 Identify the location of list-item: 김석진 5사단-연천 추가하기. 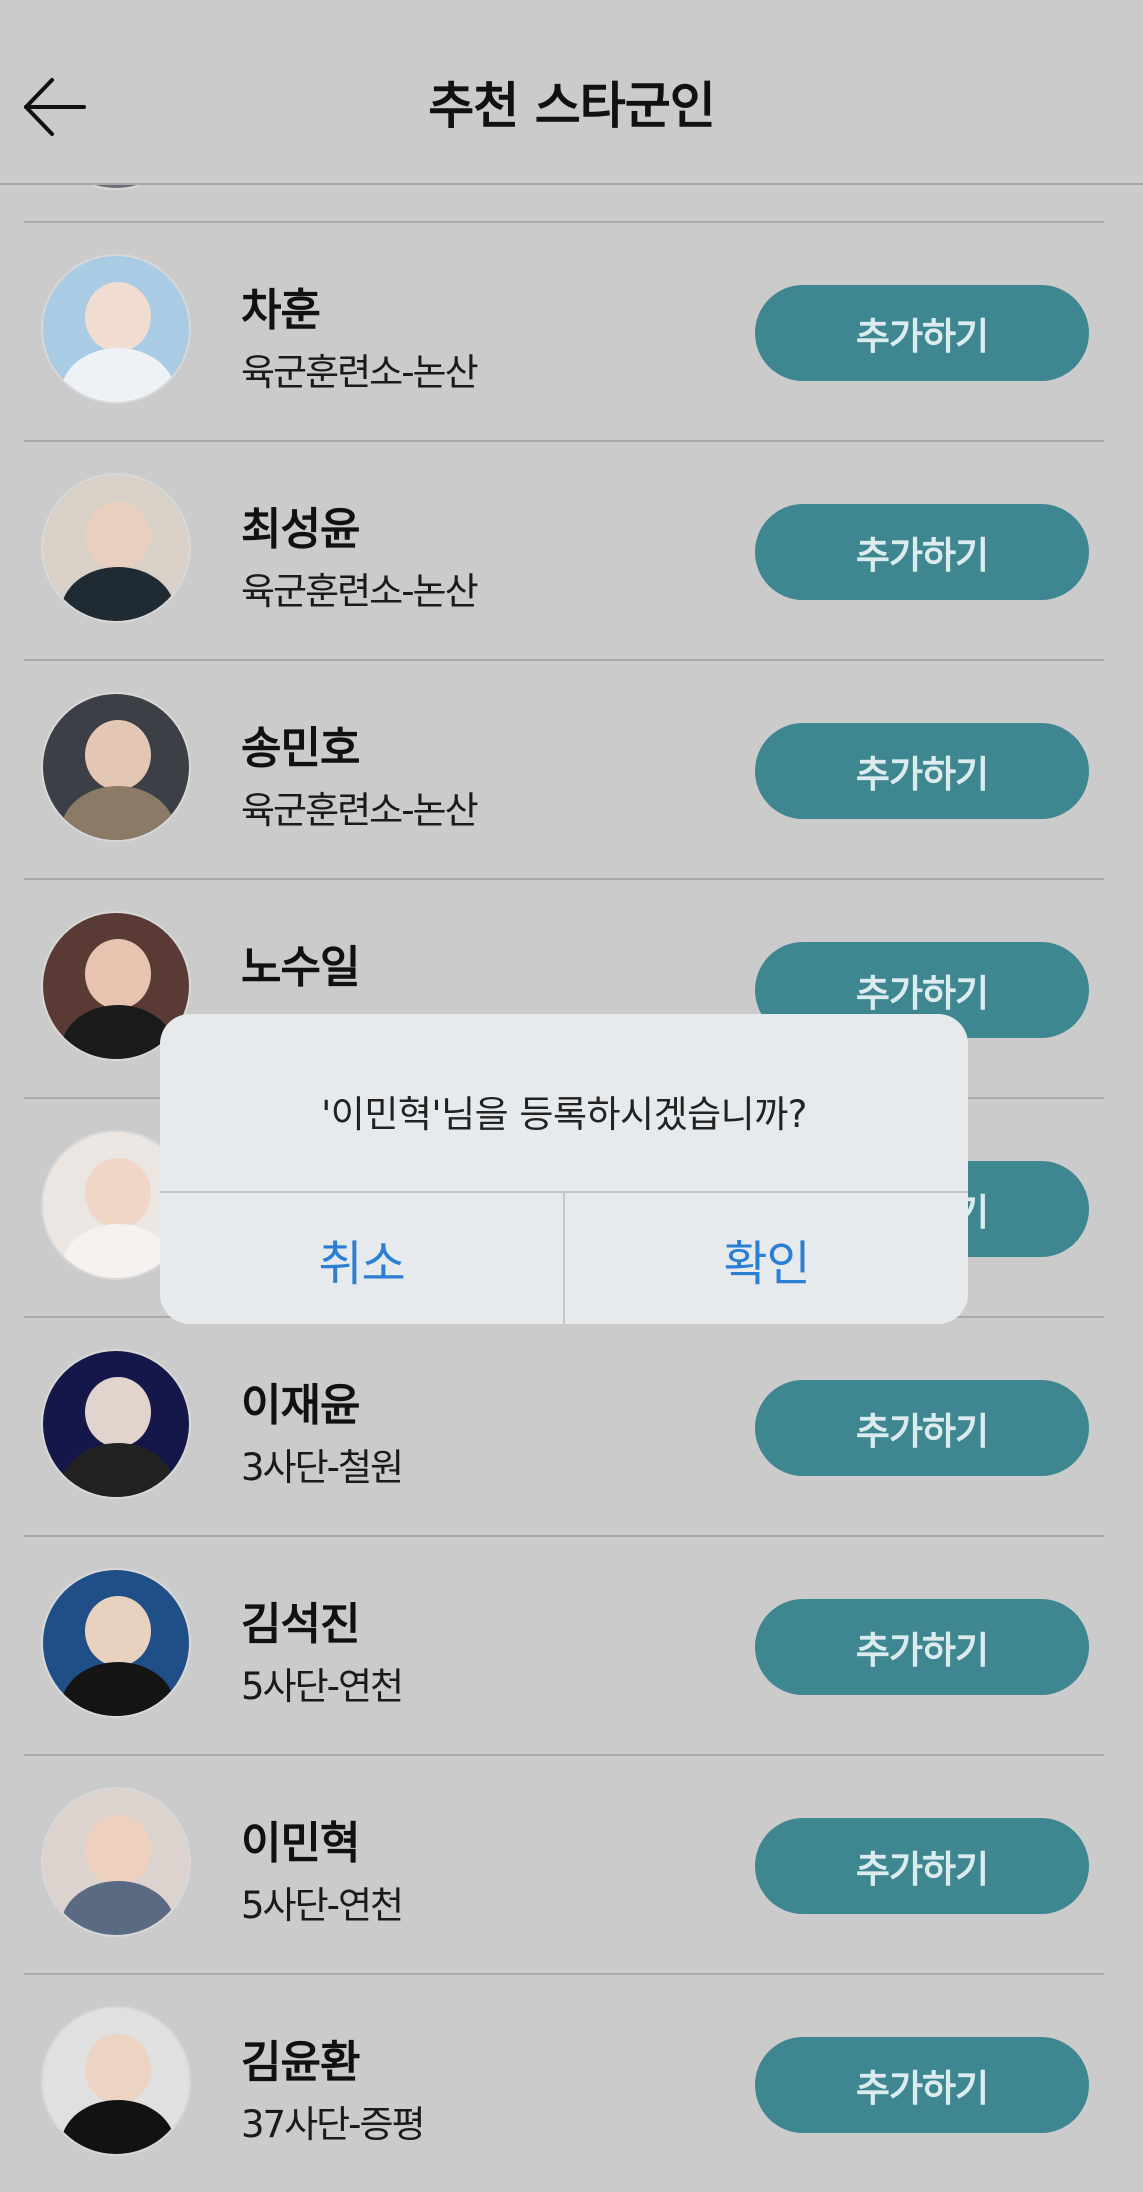
(571, 1645).